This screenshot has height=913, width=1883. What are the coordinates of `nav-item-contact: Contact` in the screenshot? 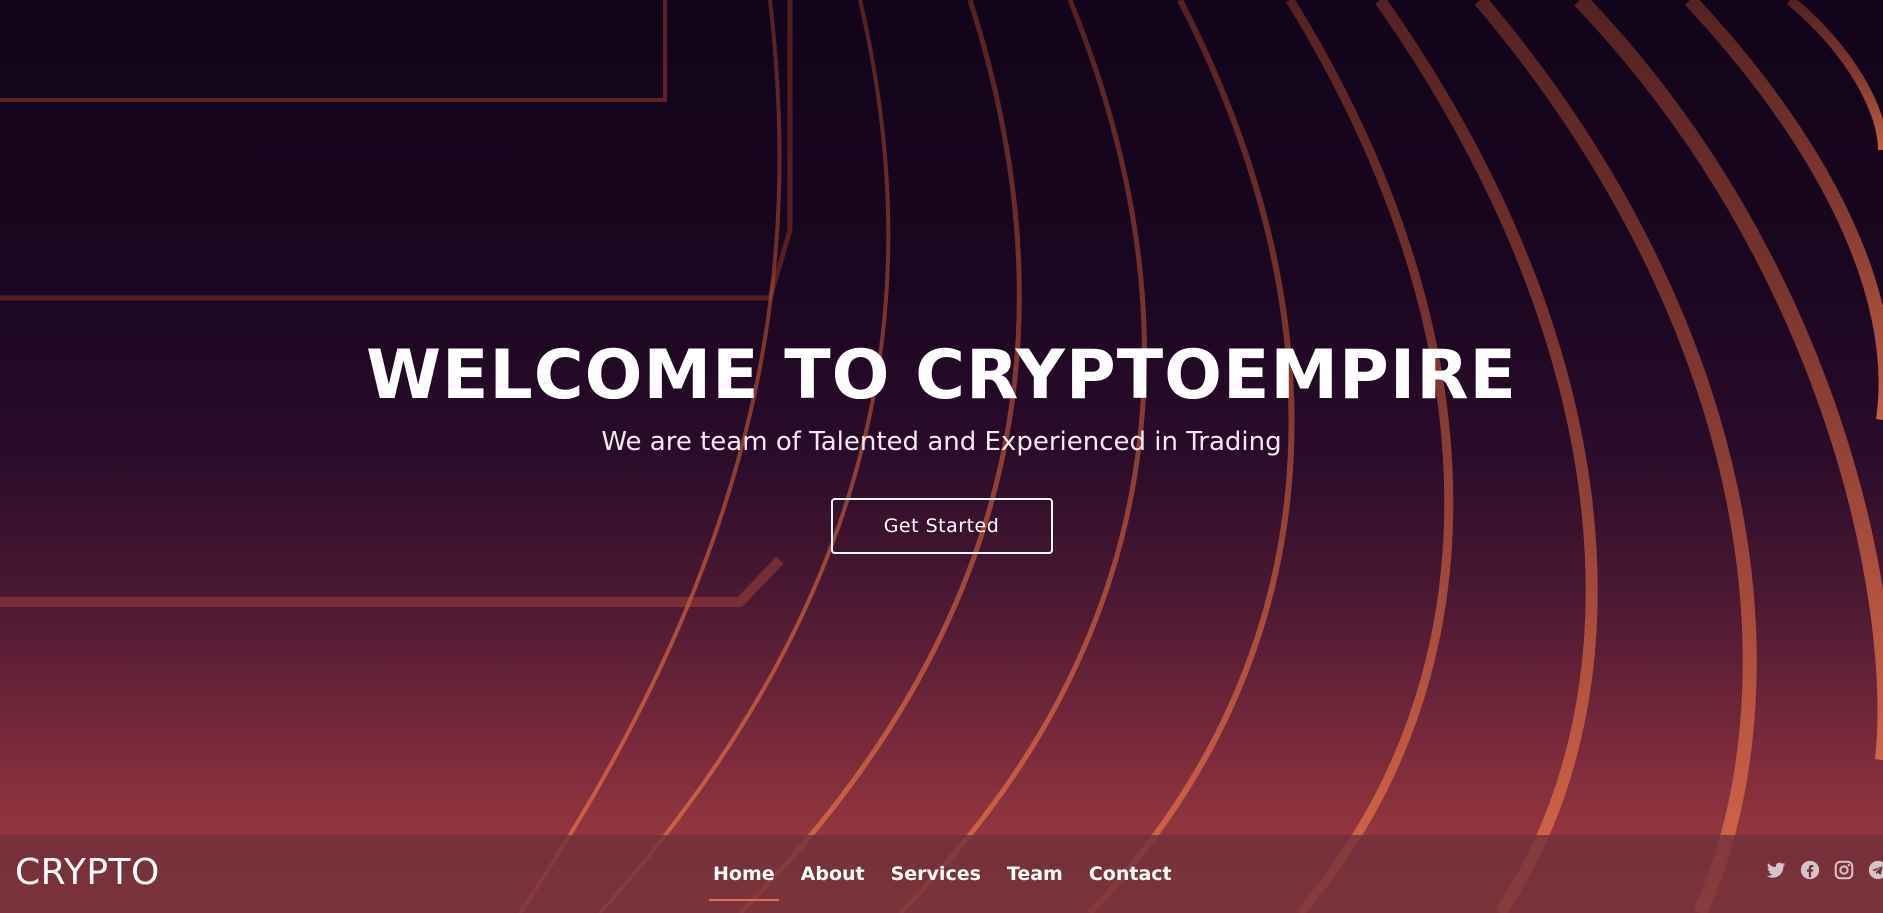 It's located at (1130, 874).